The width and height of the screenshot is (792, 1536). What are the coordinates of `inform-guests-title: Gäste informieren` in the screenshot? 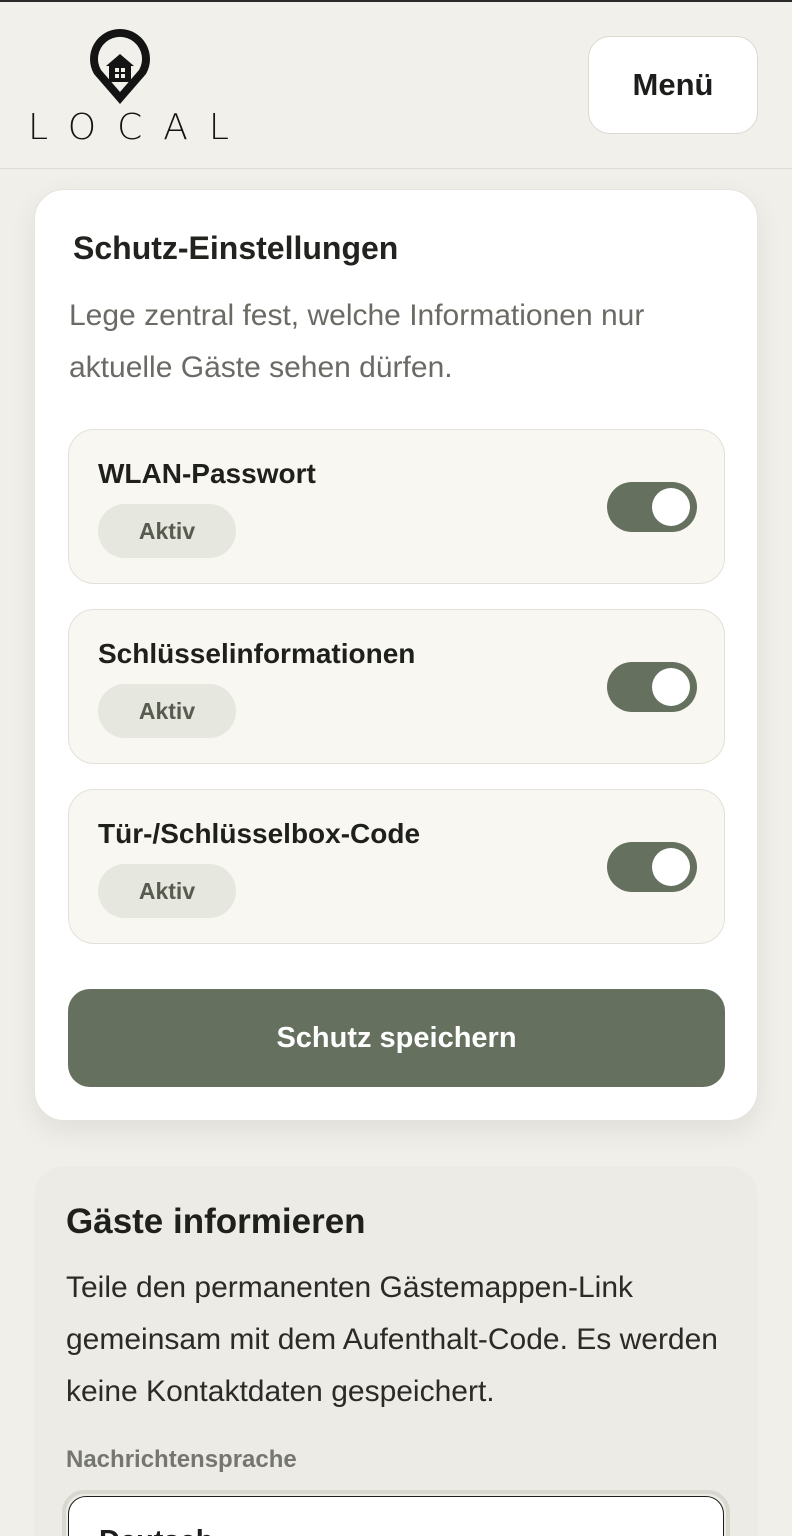 It's located at (216, 1221).